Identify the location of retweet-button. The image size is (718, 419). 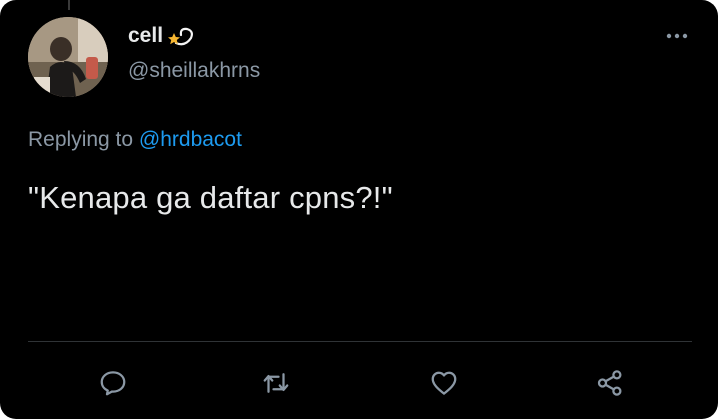
(276, 383).